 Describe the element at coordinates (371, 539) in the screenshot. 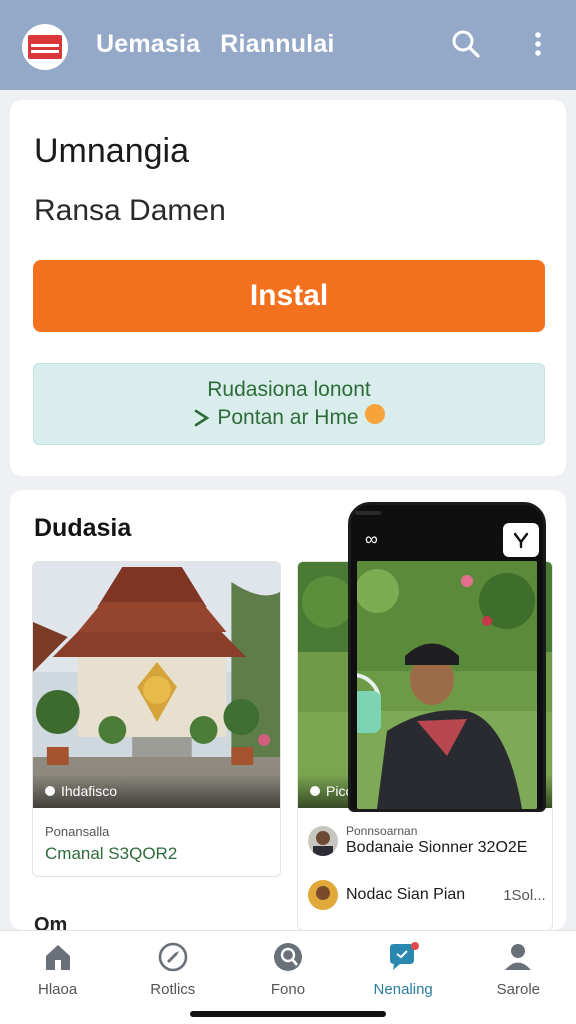

I see `link-icon: ∞` at that location.